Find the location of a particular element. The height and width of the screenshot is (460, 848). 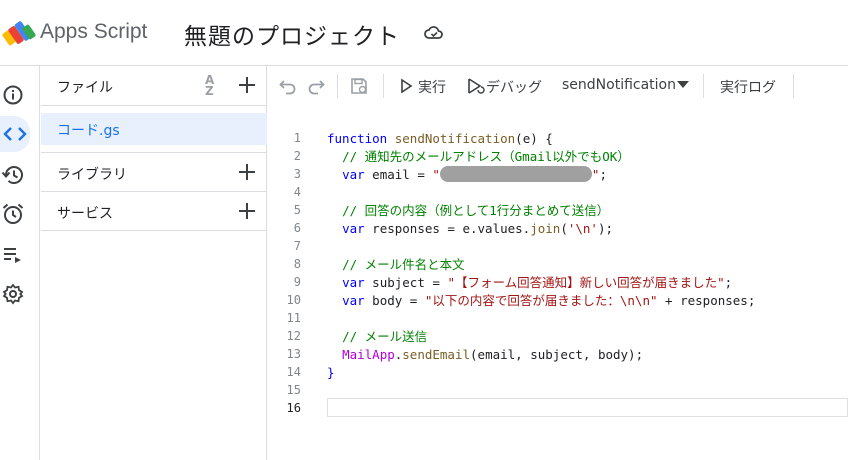

keyword: function is located at coordinates (357, 138).